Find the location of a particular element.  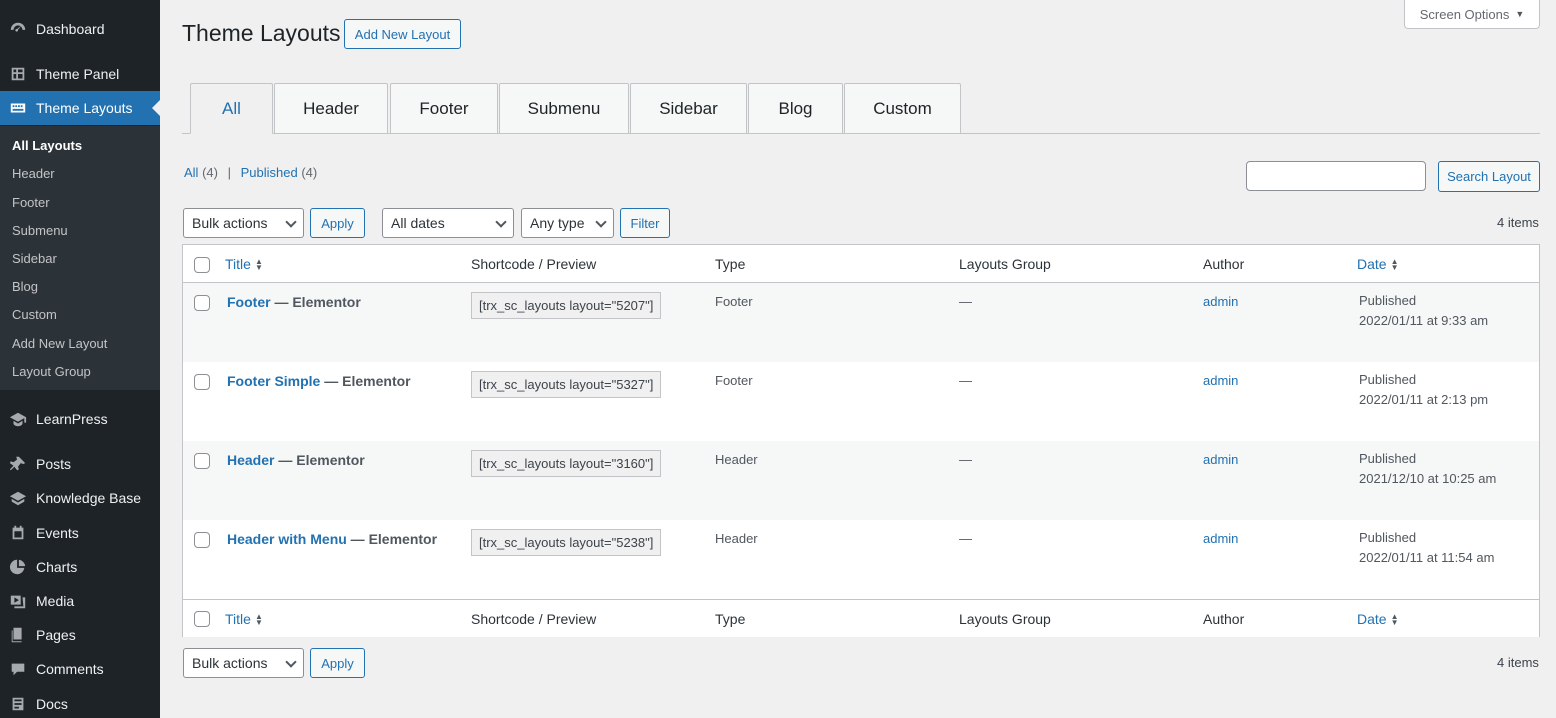

row-title-link: Footer is located at coordinates (249, 302).